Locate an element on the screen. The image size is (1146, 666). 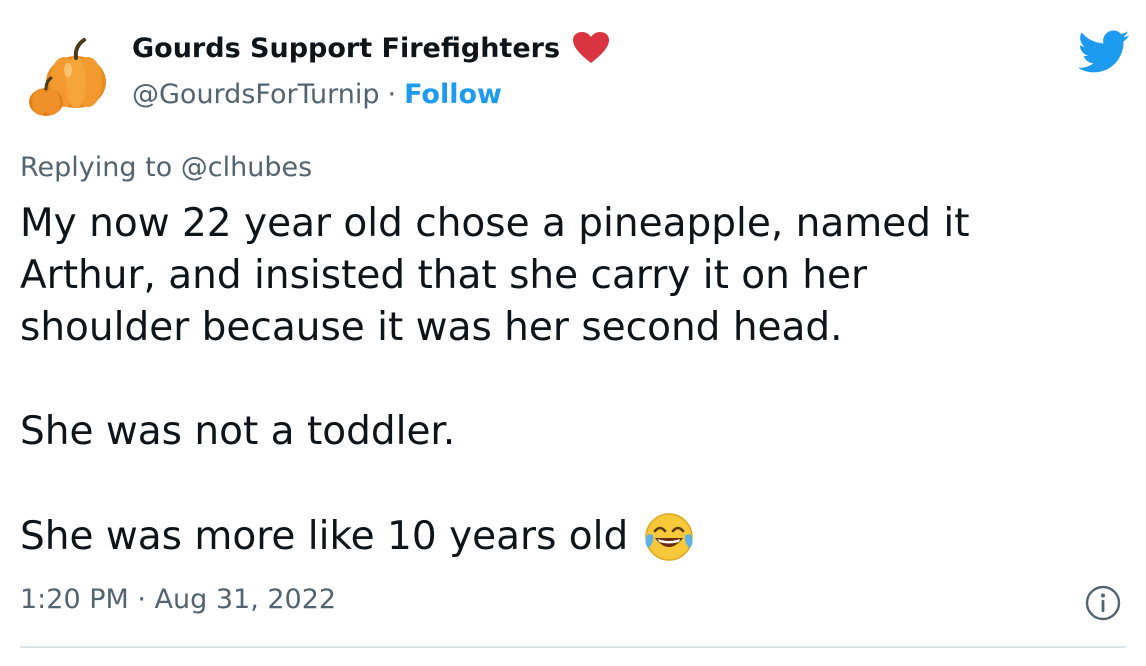
author-display-name: Gourds Support Firefighters is located at coordinates (346, 48).